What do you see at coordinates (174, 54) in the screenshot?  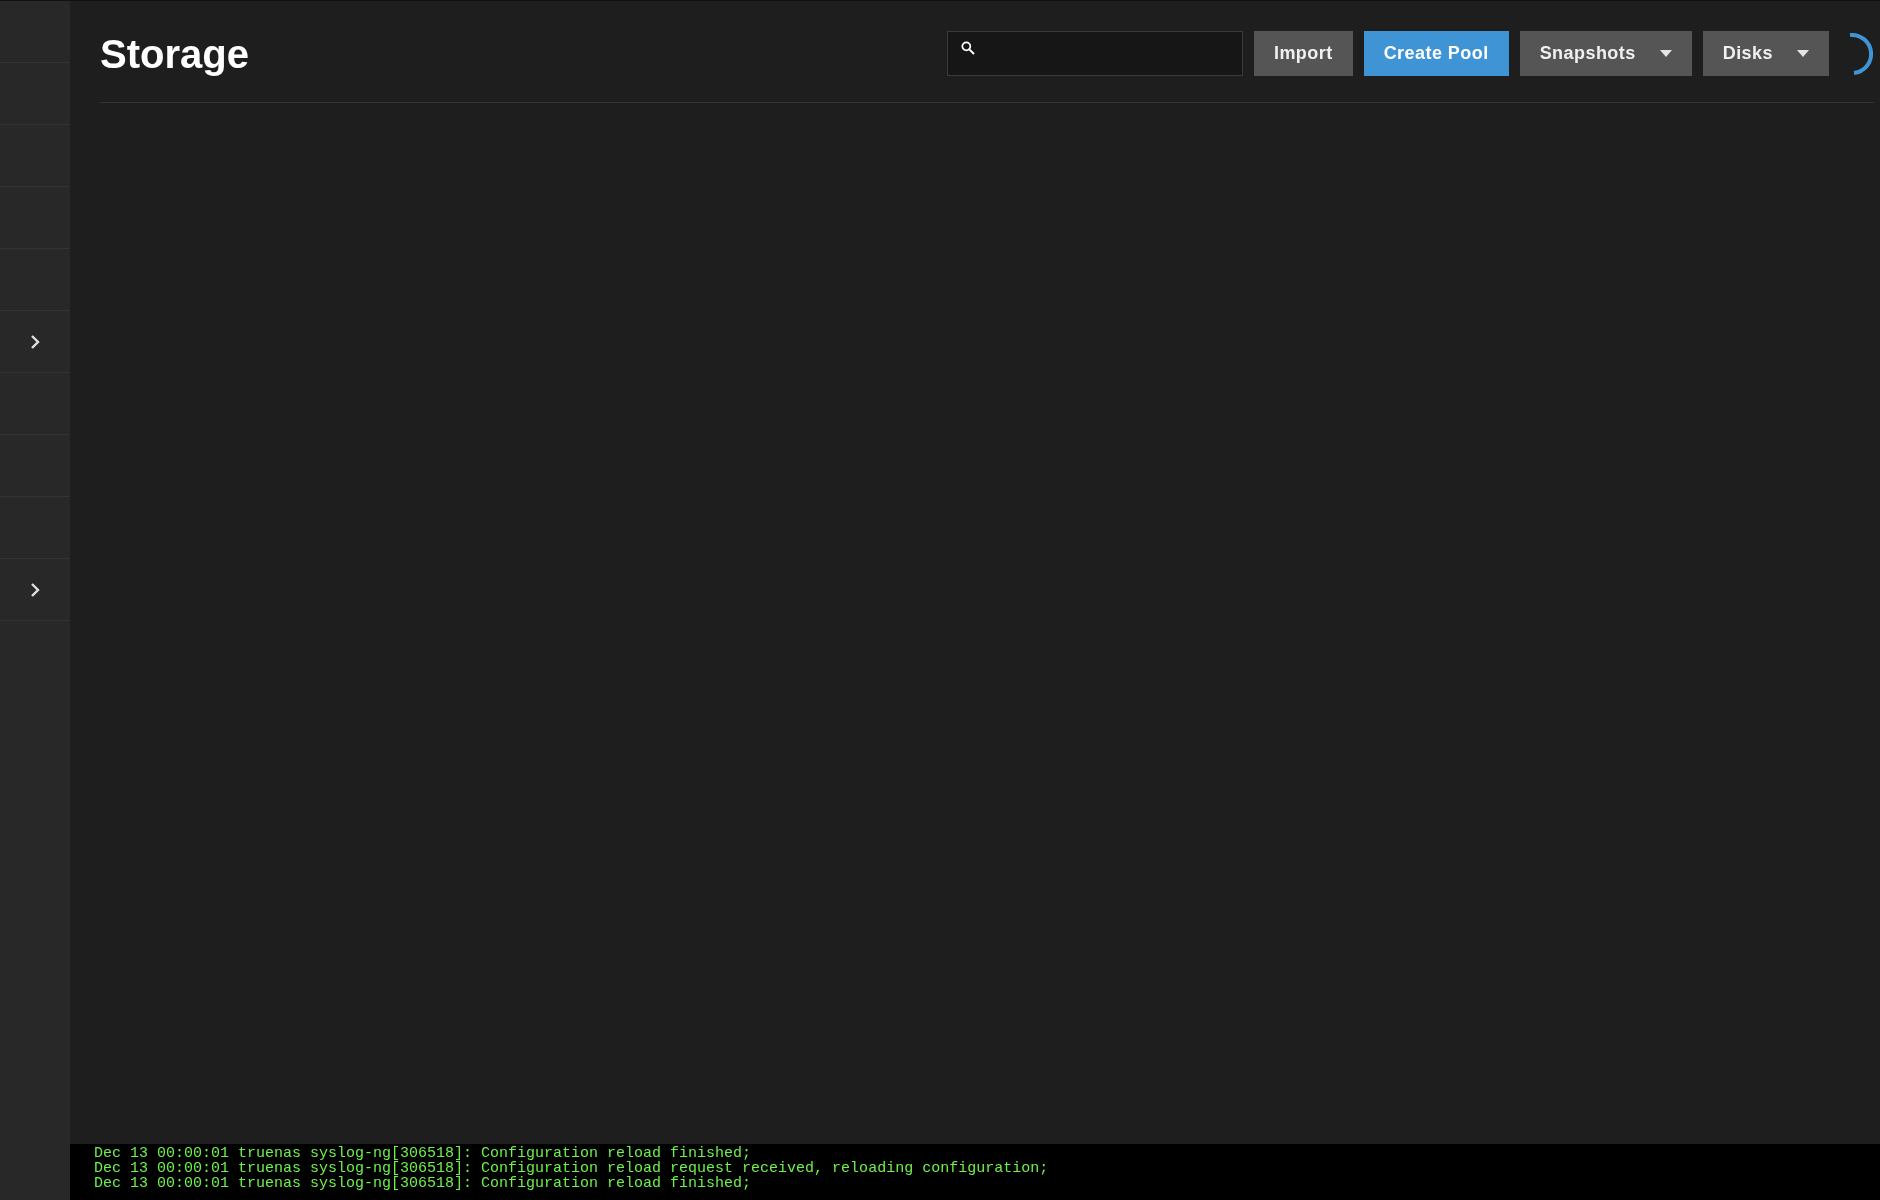 I see `page-title: Storage` at bounding box center [174, 54].